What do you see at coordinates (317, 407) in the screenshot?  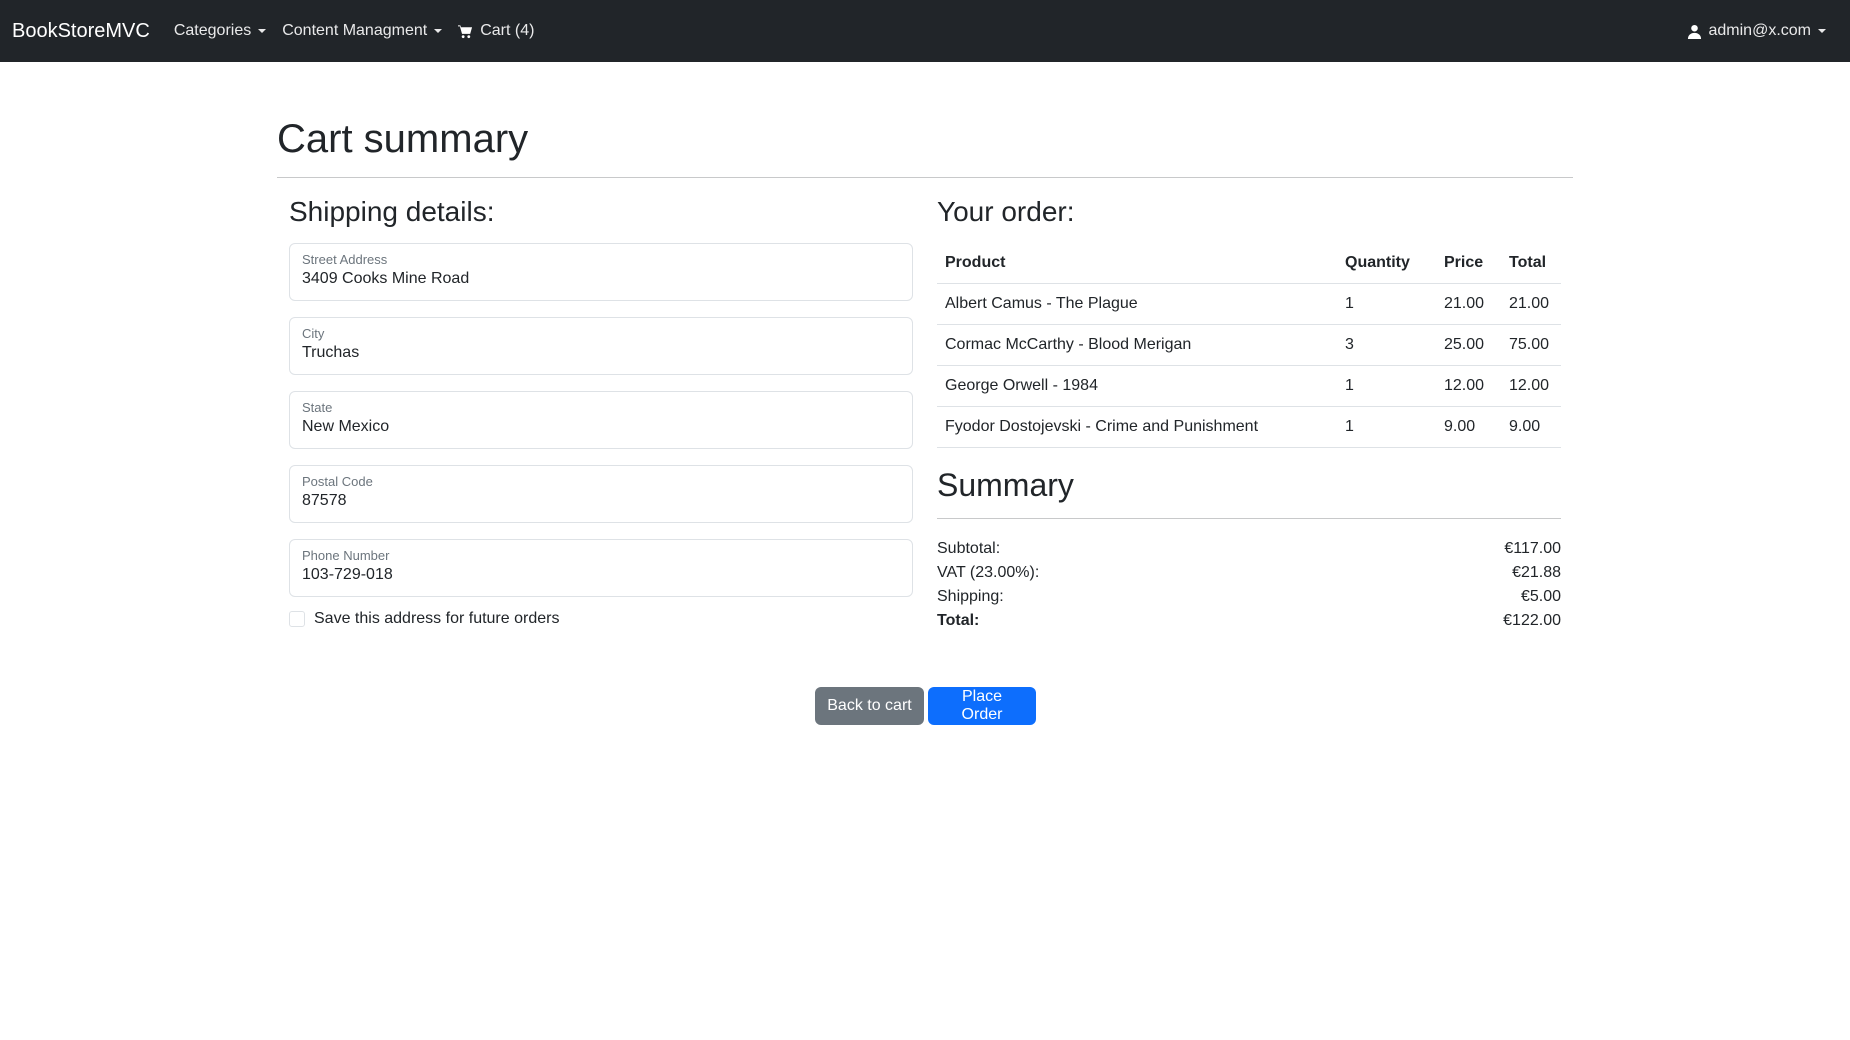 I see `state-label: State` at bounding box center [317, 407].